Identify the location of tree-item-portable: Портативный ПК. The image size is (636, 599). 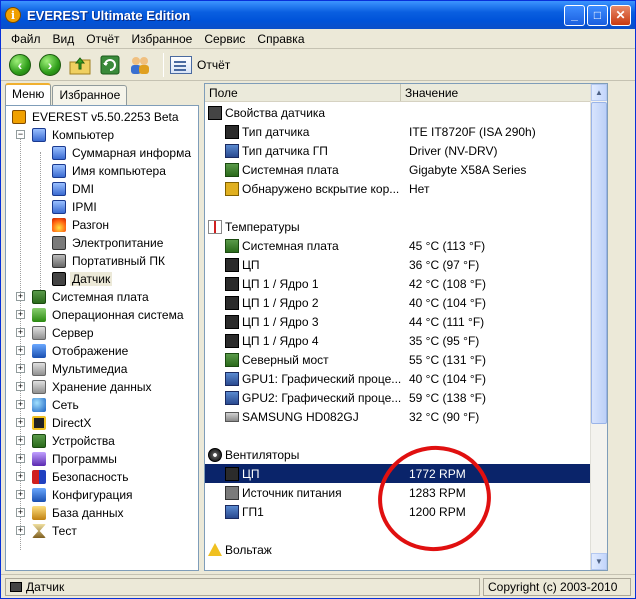
(109, 261).